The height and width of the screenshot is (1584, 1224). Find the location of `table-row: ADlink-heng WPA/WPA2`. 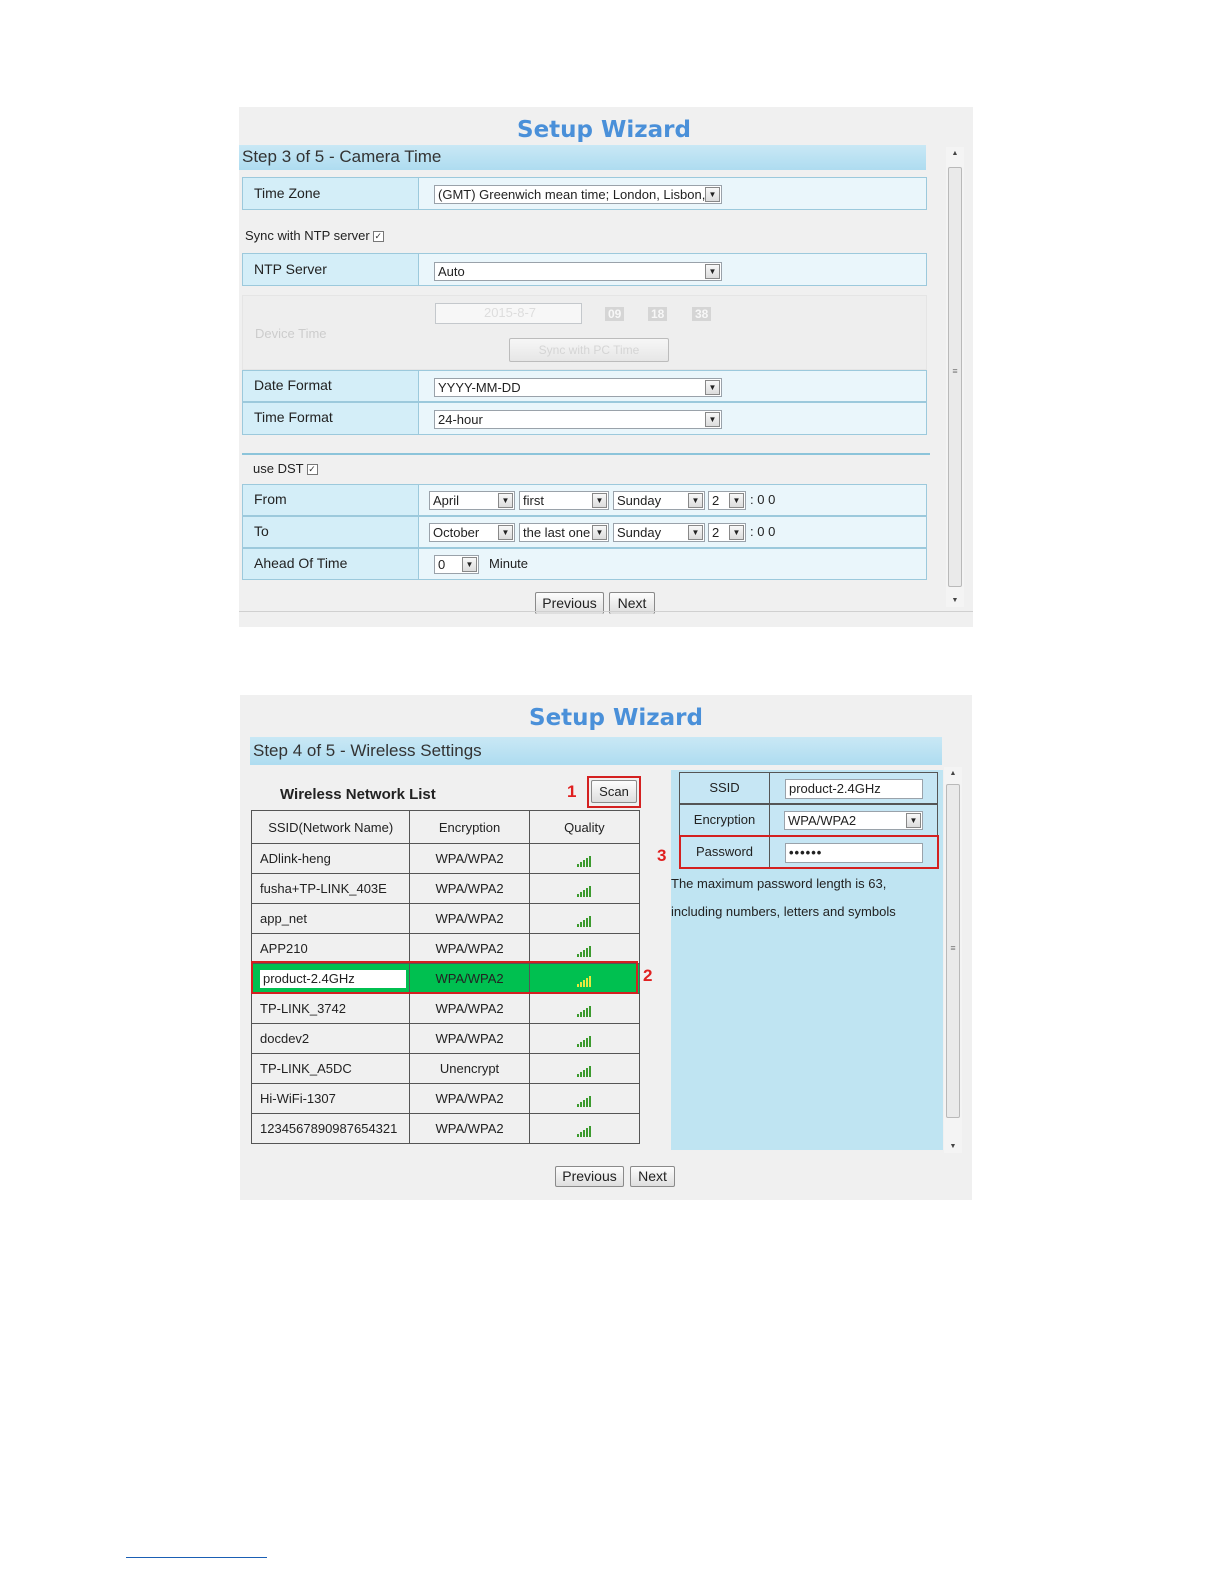

table-row: ADlink-heng WPA/WPA2 is located at coordinates (445, 858).